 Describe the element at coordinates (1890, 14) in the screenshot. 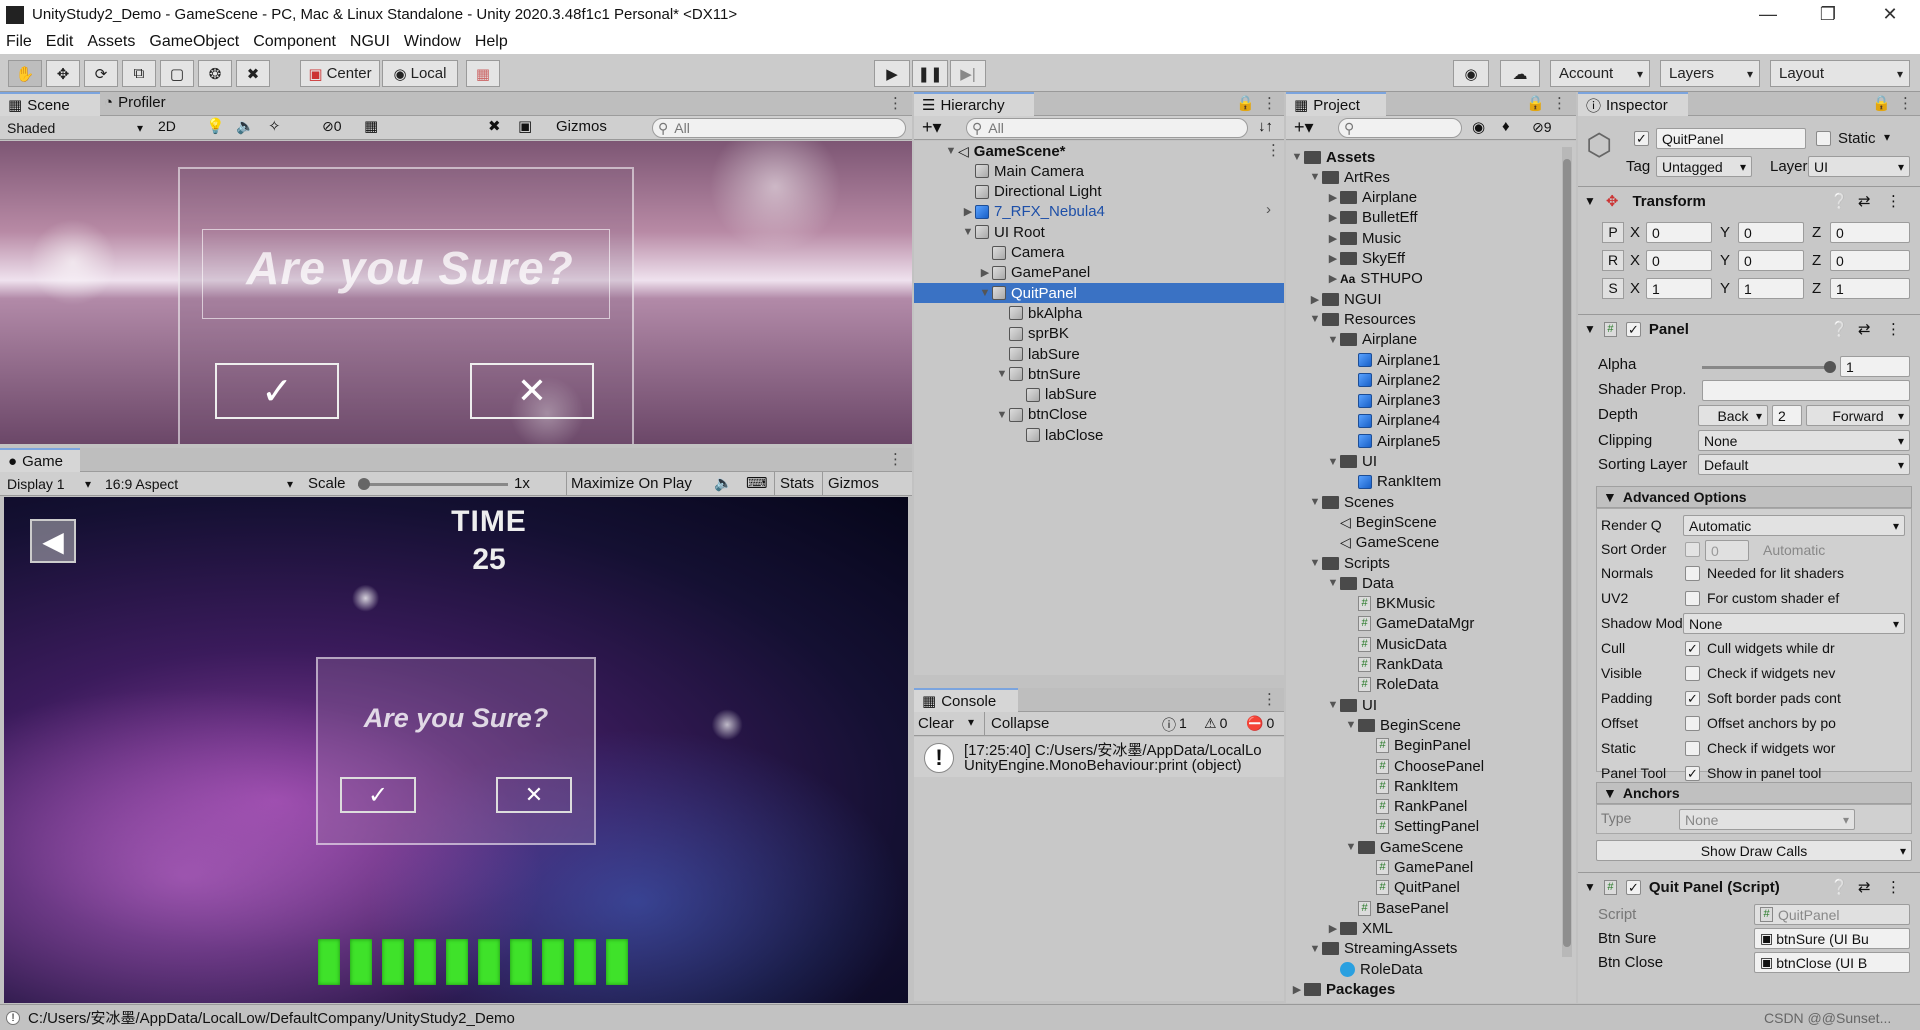

I see `close-icon: ✕` at that location.